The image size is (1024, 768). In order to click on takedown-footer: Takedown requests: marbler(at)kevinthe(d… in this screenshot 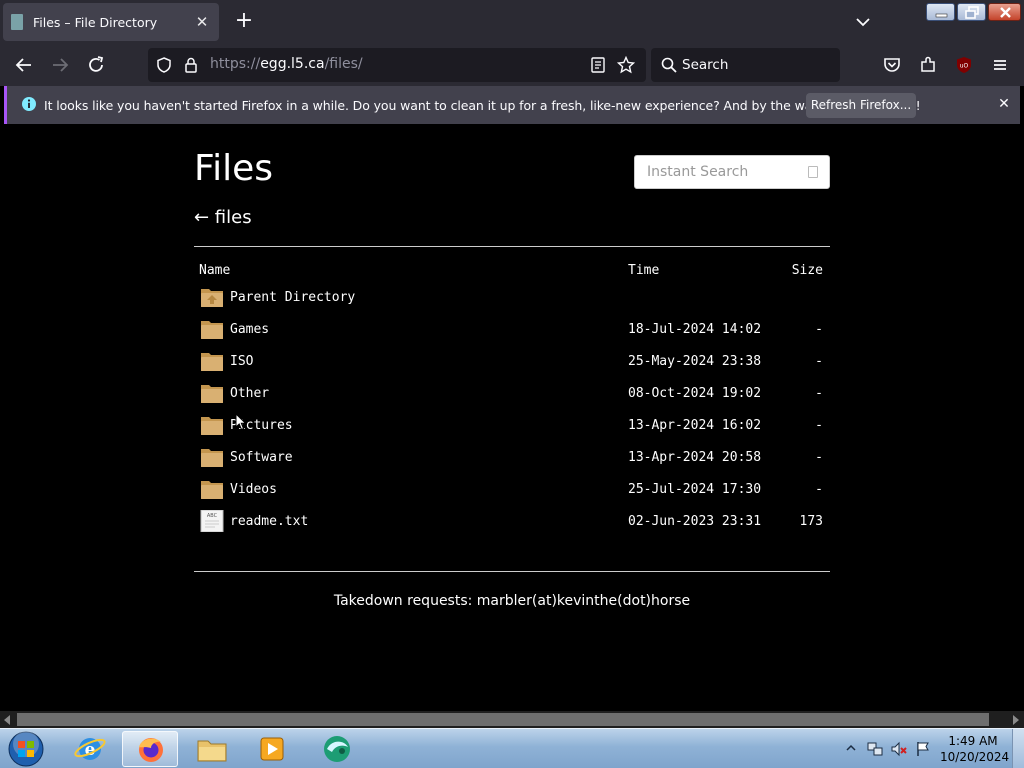, I will do `click(512, 601)`.